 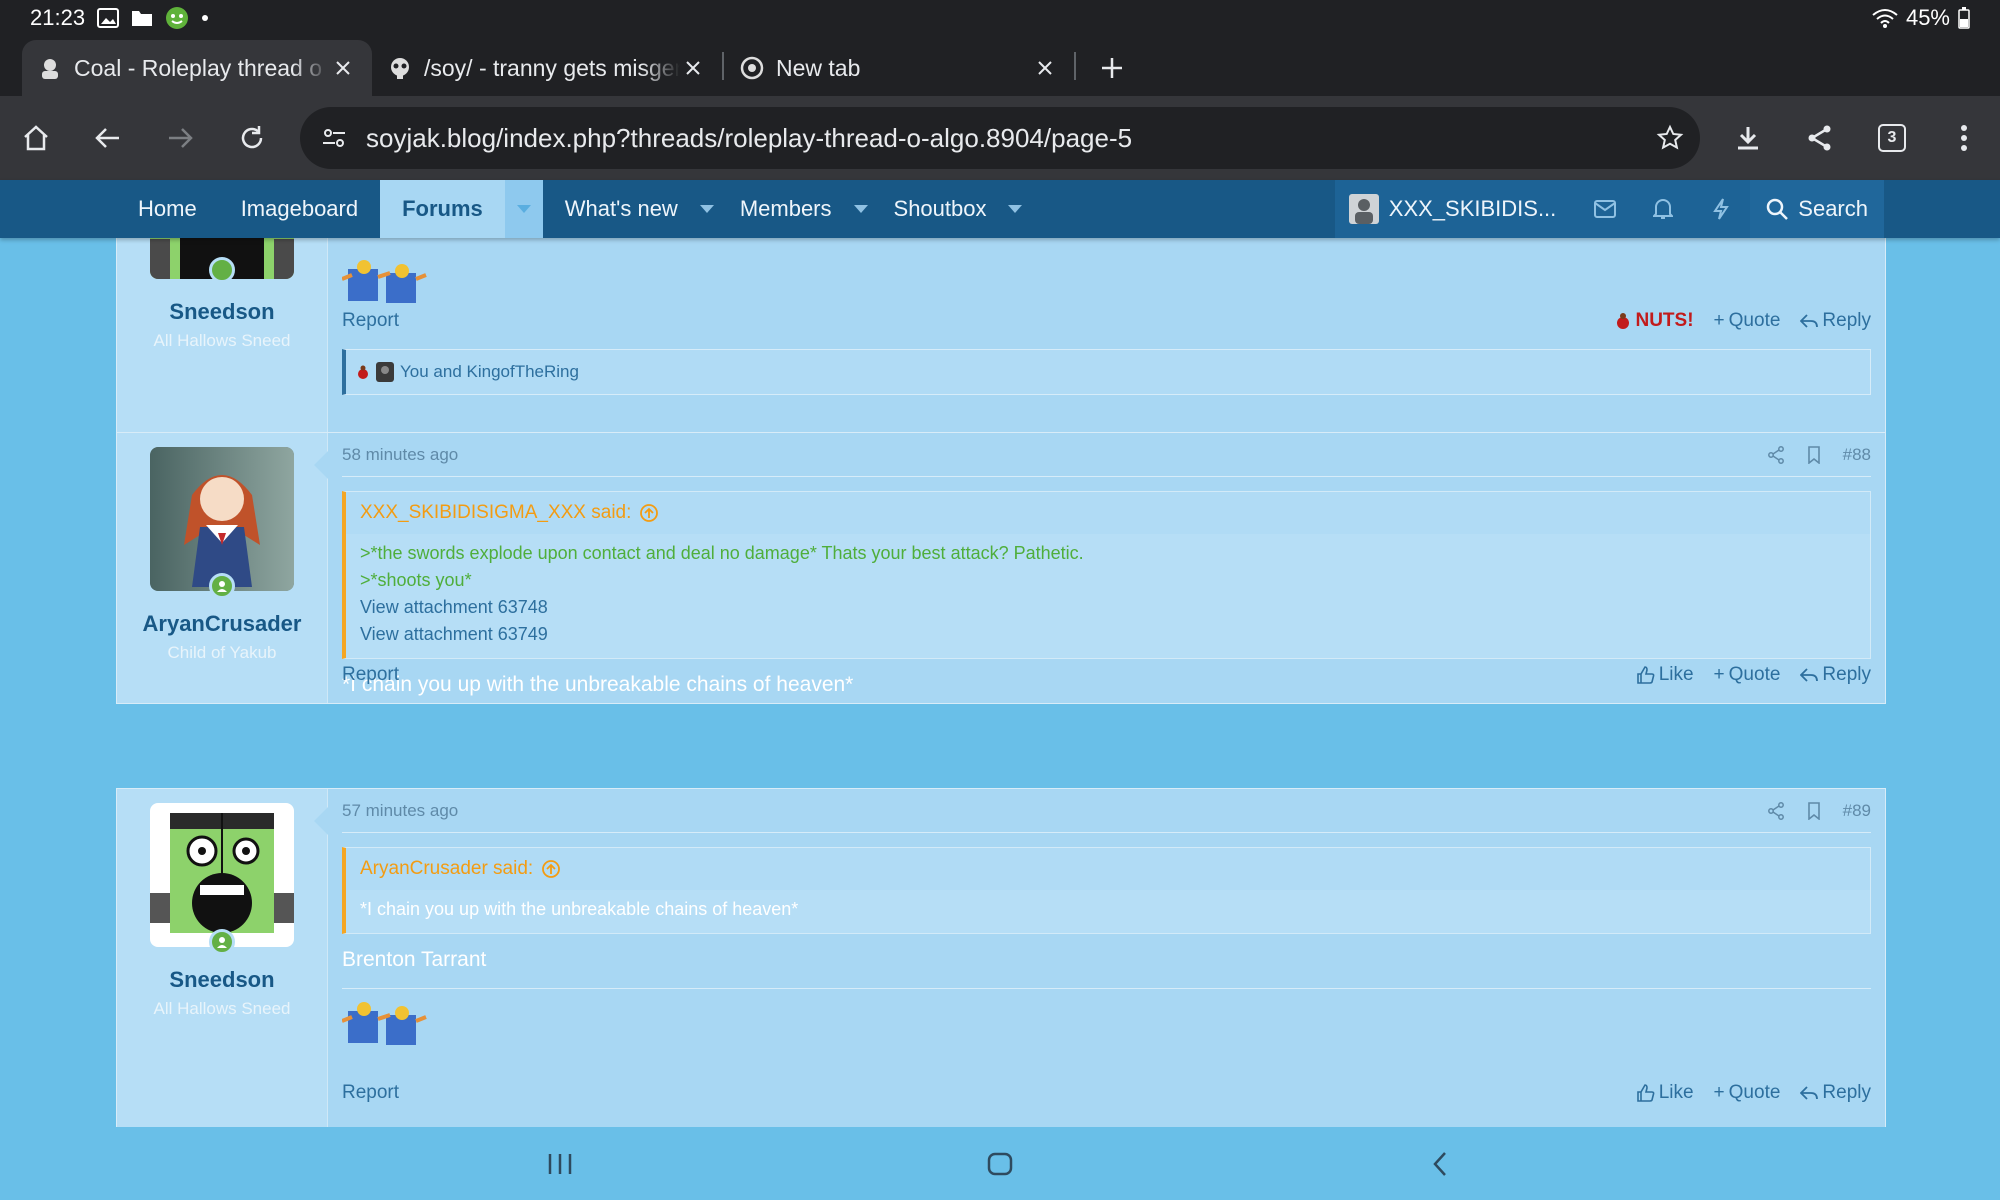 What do you see at coordinates (862, 209) in the screenshot?
I see `members-dropdown-icon` at bounding box center [862, 209].